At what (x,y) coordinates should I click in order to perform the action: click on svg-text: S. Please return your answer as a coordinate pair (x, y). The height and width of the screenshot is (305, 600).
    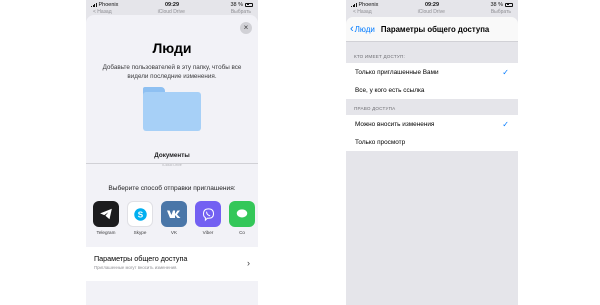
    Looking at the image, I should click on (140, 214).